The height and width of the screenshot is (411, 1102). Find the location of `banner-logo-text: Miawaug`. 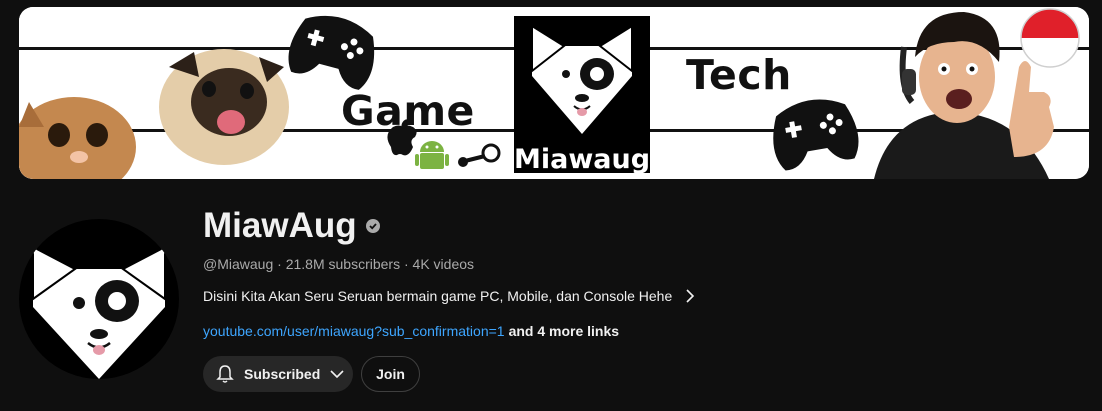

banner-logo-text: Miawaug is located at coordinates (582, 159).